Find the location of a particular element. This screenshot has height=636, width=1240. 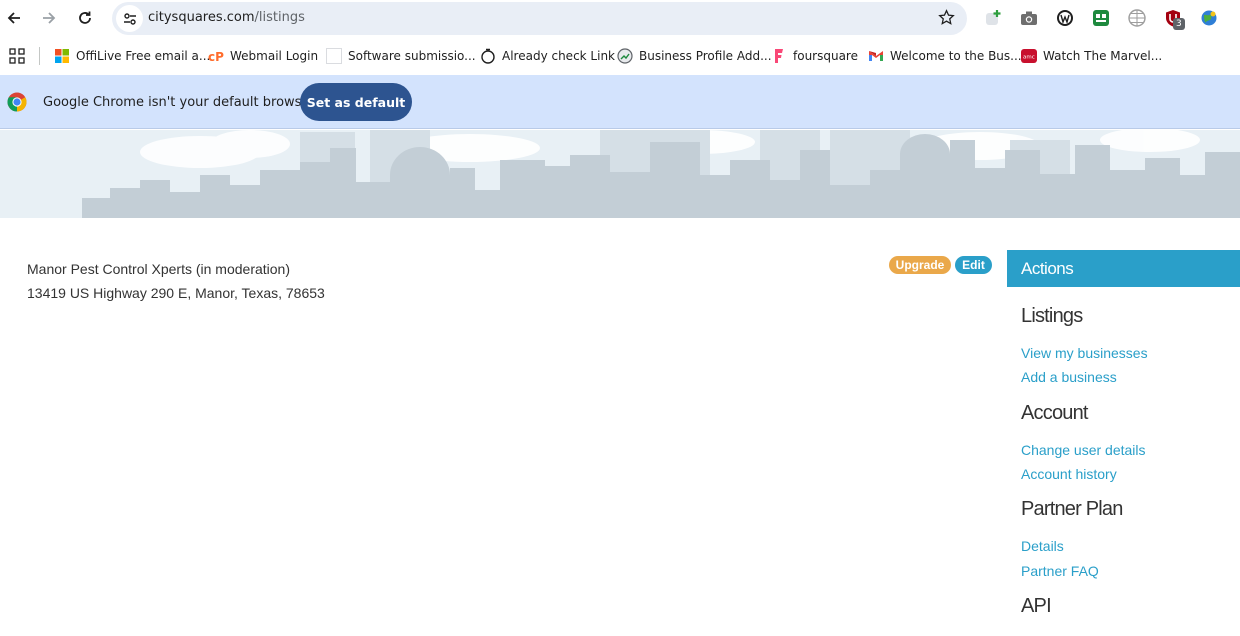

url-text: citysquares.com/listings is located at coordinates (226, 17).